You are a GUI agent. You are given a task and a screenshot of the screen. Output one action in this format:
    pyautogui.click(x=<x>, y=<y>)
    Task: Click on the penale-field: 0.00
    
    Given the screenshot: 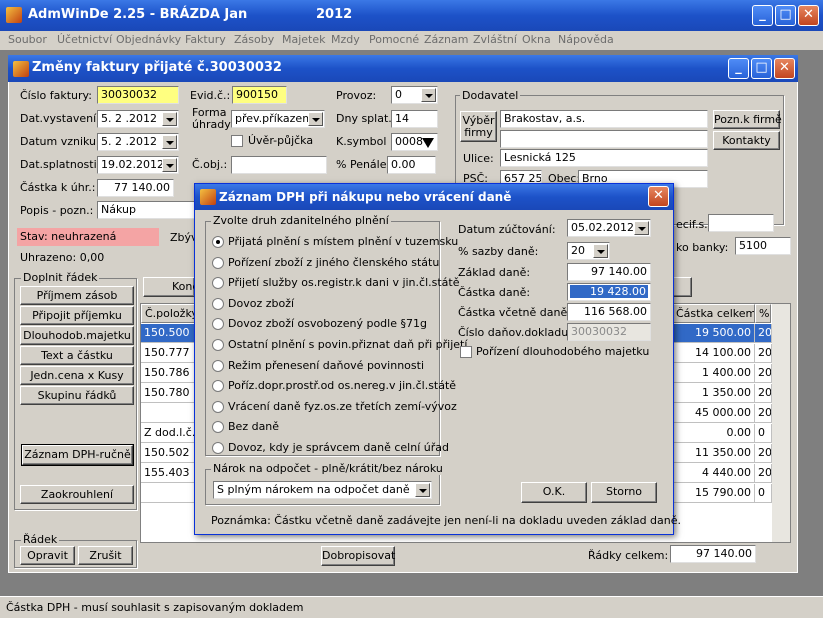 What is the action you would take?
    pyautogui.click(x=411, y=165)
    